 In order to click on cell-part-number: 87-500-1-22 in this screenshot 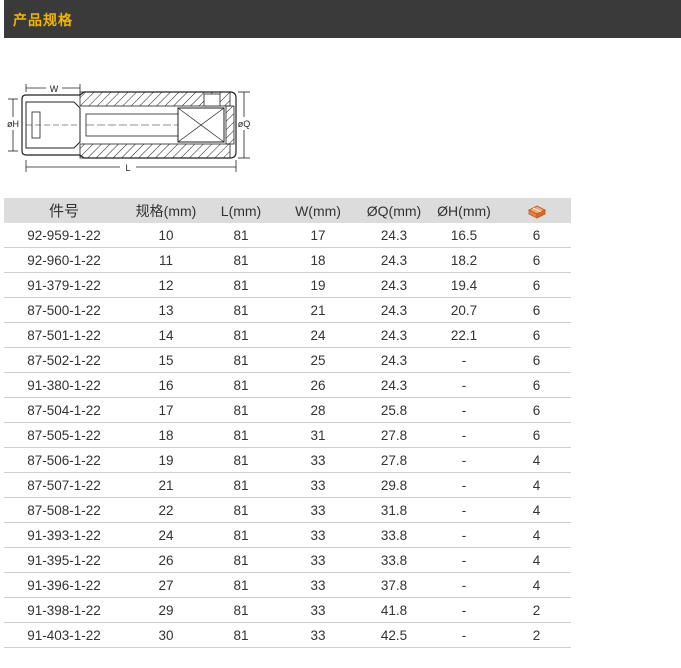, I will do `click(64, 310)`.